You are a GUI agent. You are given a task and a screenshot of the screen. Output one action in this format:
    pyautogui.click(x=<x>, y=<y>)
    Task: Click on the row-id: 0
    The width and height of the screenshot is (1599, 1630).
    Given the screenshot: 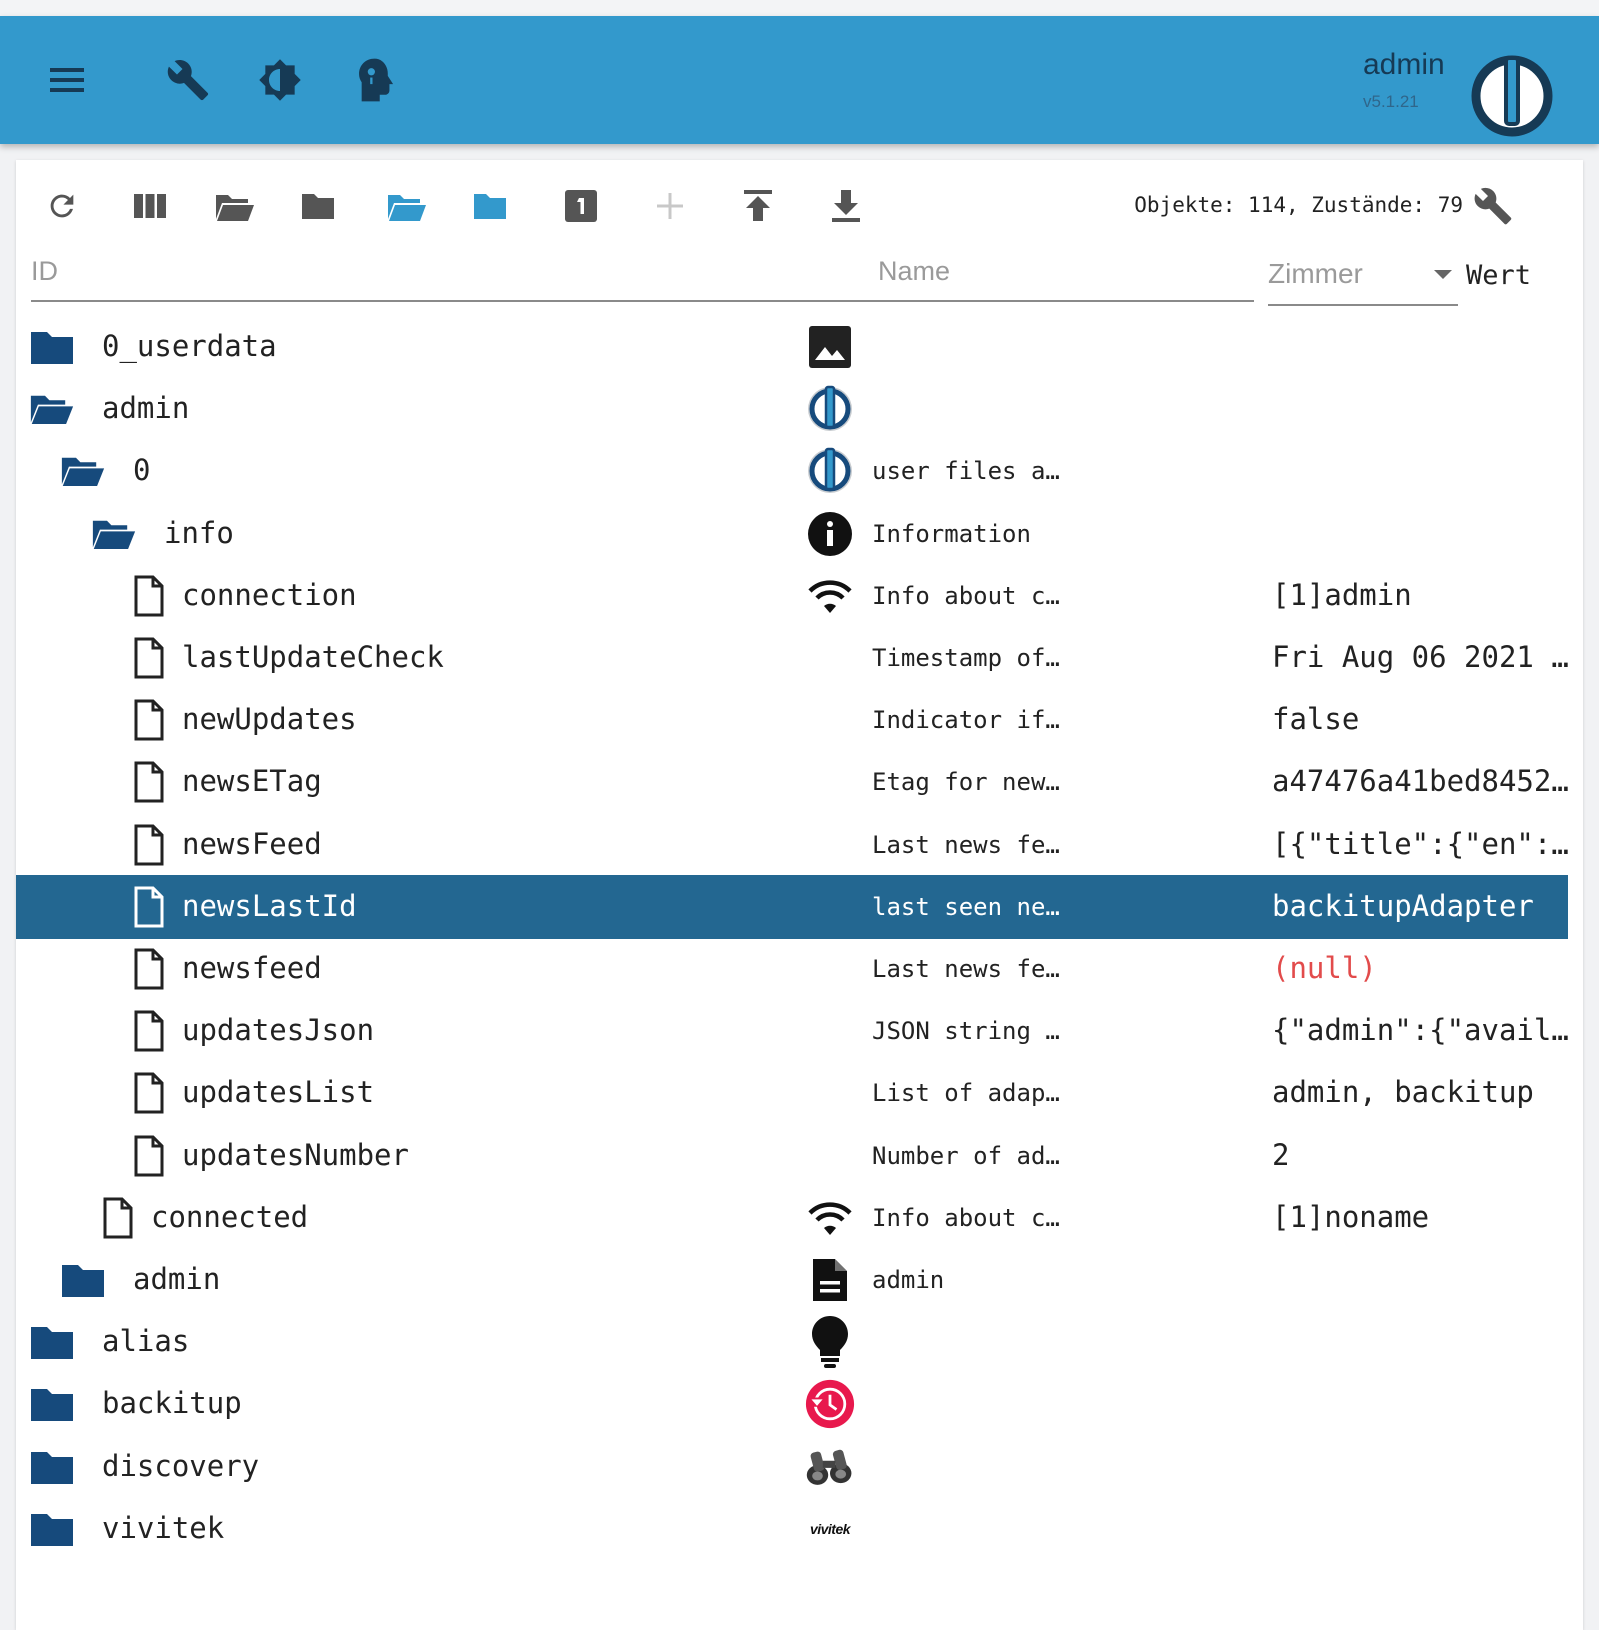 What is the action you would take?
    pyautogui.click(x=142, y=470)
    